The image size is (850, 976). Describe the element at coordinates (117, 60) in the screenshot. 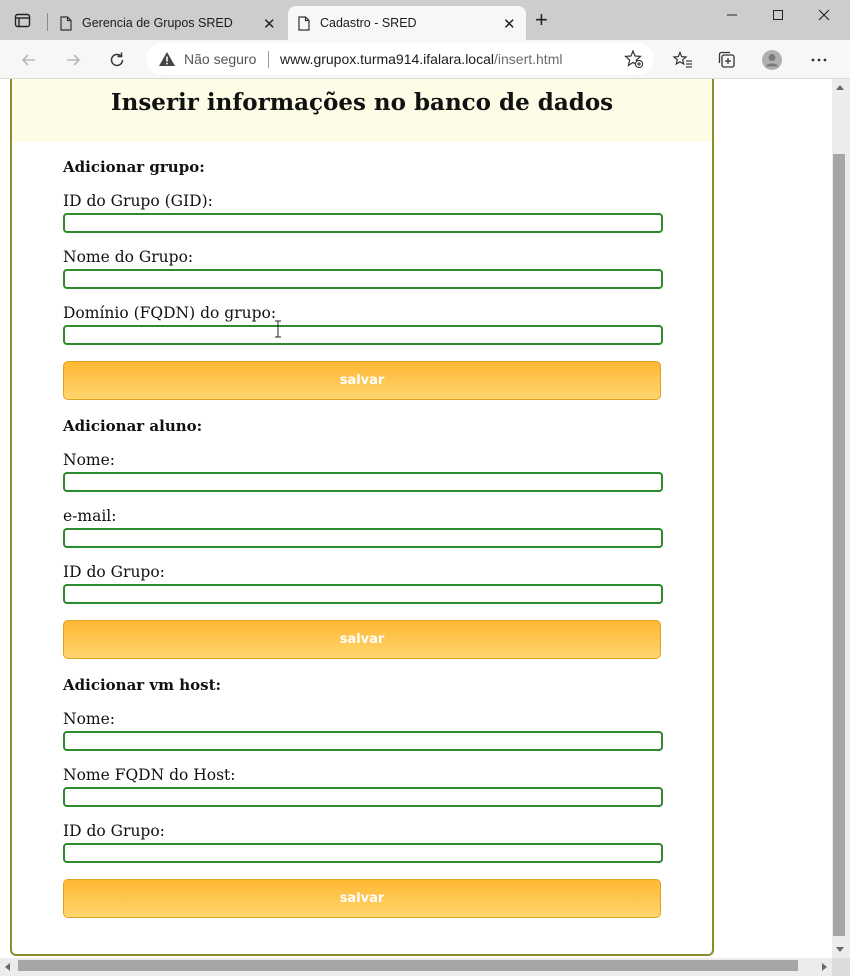

I see `refresh-icon` at that location.